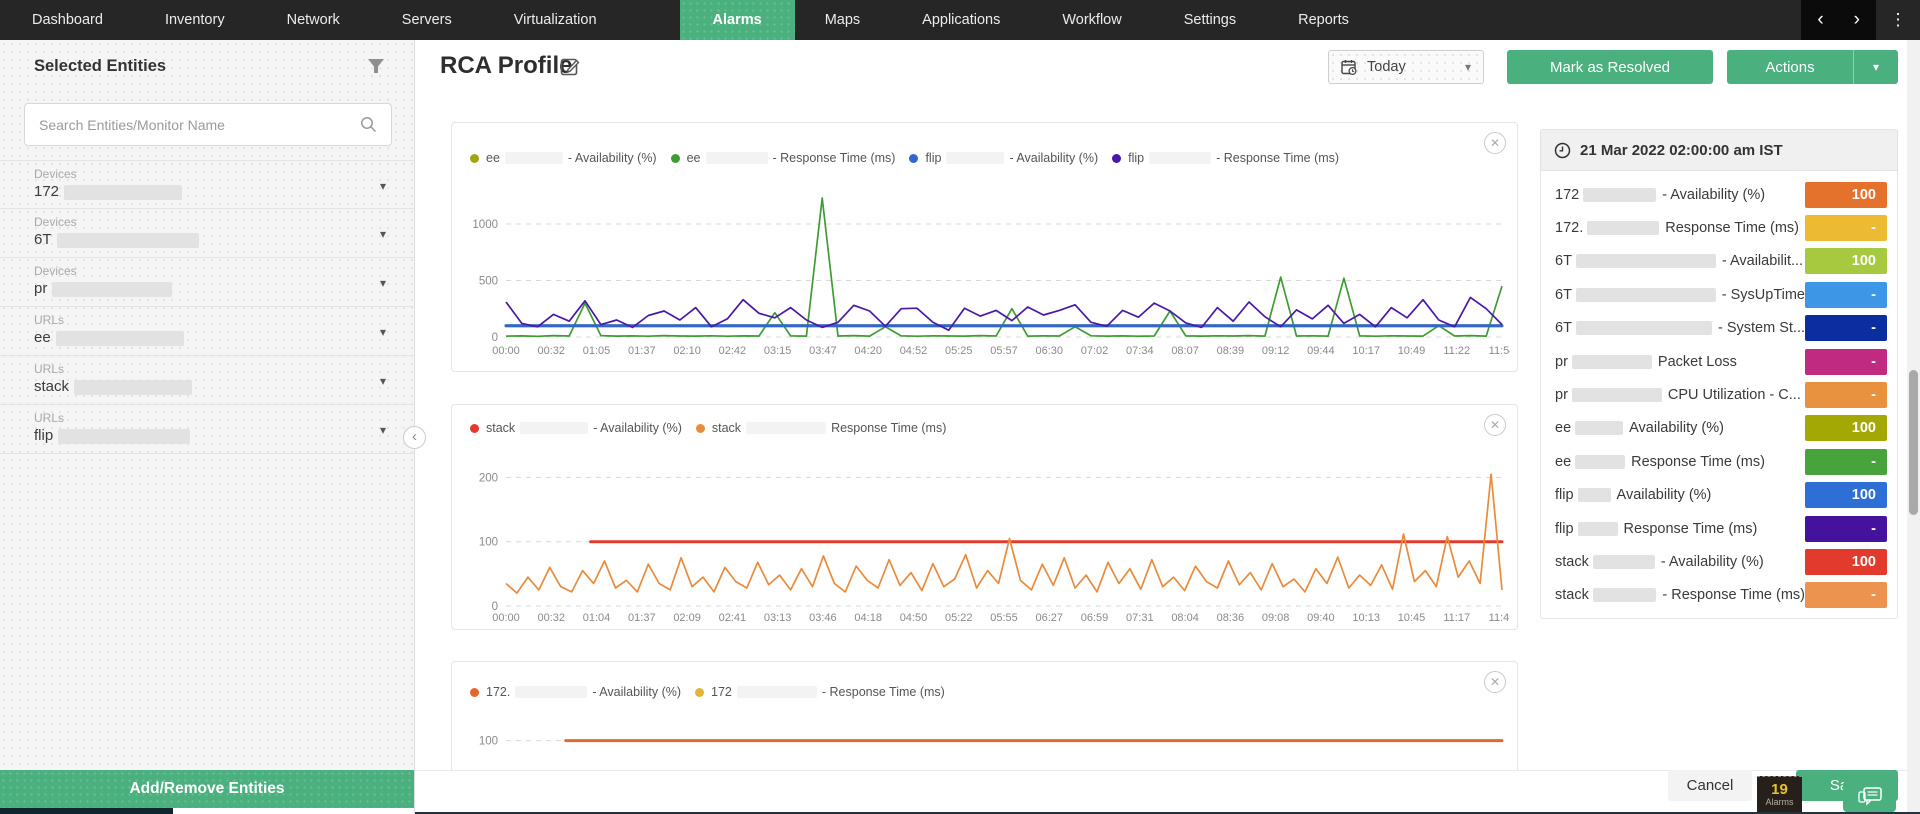 This screenshot has width=1920, height=814. I want to click on metric-name-prefix: pr, so click(1561, 395).